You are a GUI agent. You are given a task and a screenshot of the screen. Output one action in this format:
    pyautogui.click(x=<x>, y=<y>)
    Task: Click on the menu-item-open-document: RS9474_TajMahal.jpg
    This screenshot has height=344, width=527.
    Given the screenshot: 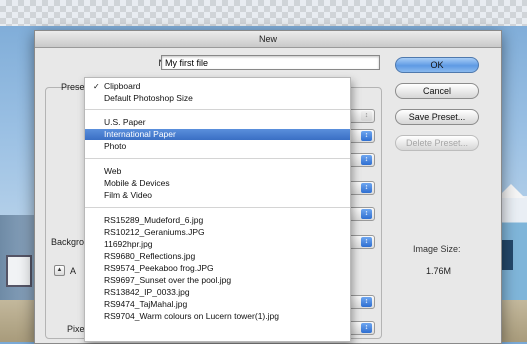 What is the action you would take?
    pyautogui.click(x=217, y=304)
    